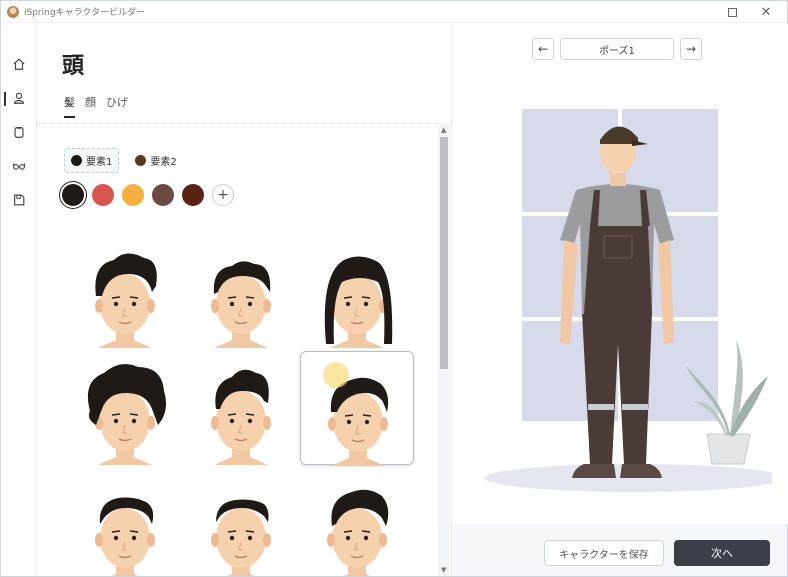 This screenshot has width=788, height=577. What do you see at coordinates (336, 375) in the screenshot?
I see `hover-cursor-icon` at bounding box center [336, 375].